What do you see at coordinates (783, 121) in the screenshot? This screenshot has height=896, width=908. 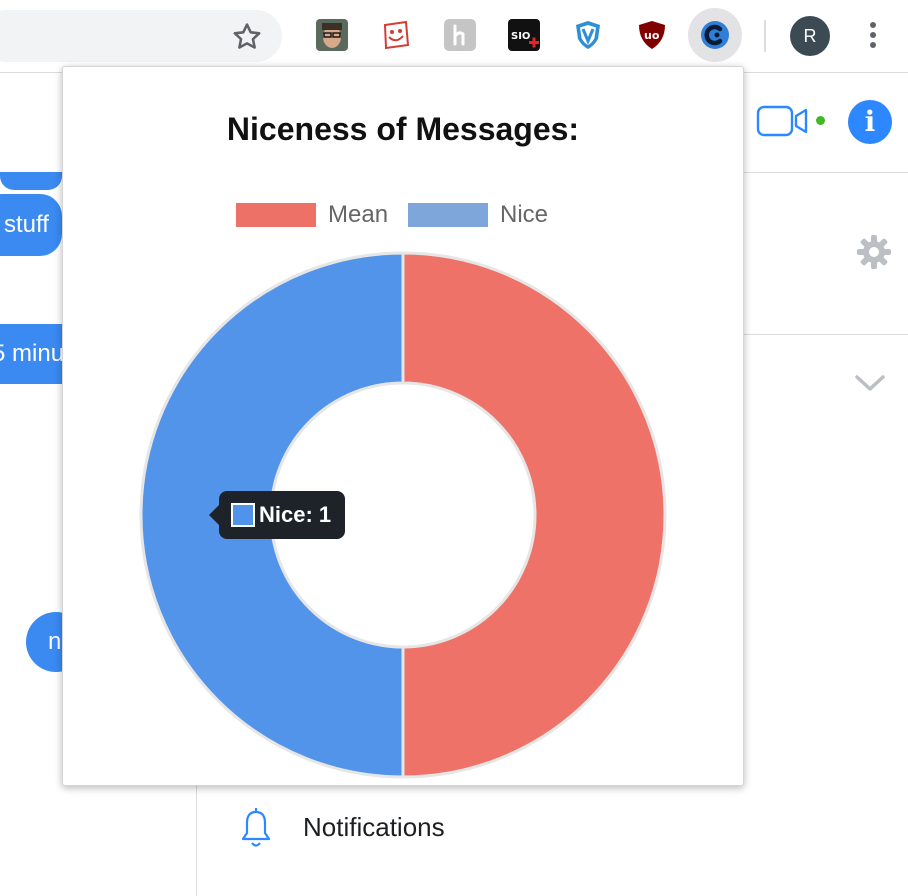 I see `video-call-icon` at bounding box center [783, 121].